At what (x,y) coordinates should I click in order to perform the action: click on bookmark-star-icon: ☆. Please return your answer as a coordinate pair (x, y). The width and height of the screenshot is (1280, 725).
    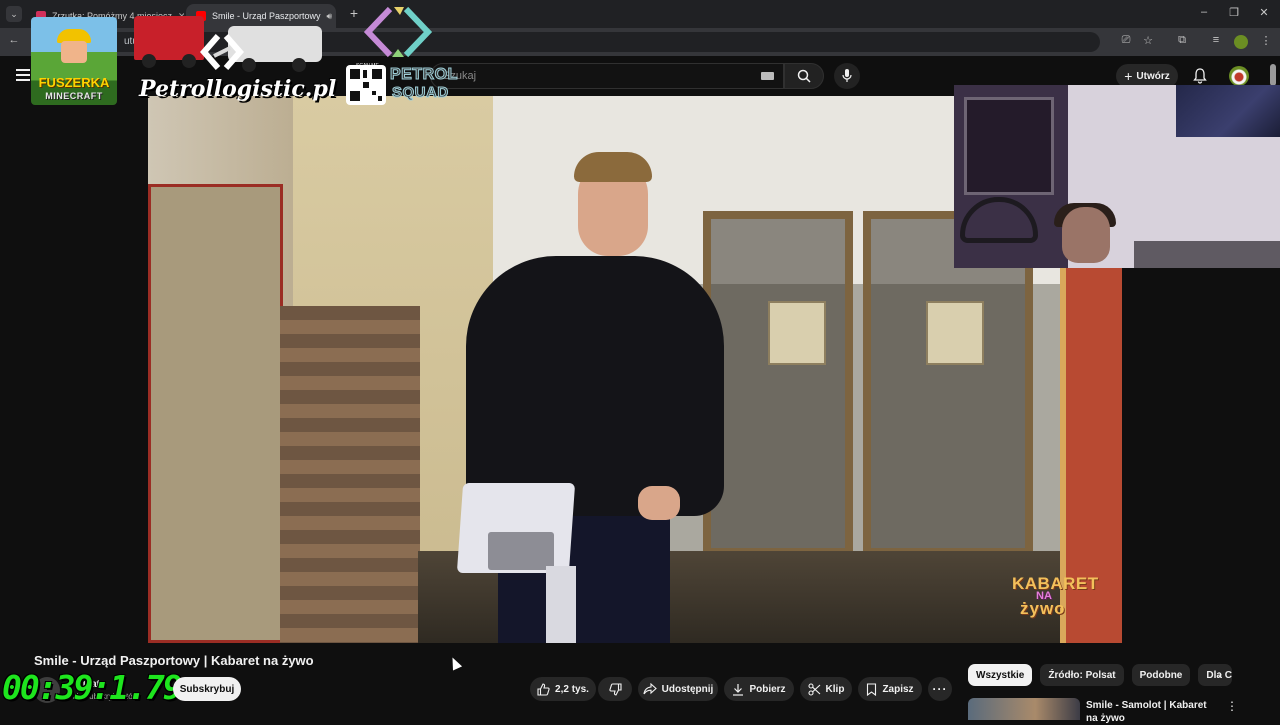
    Looking at the image, I should click on (1148, 40).